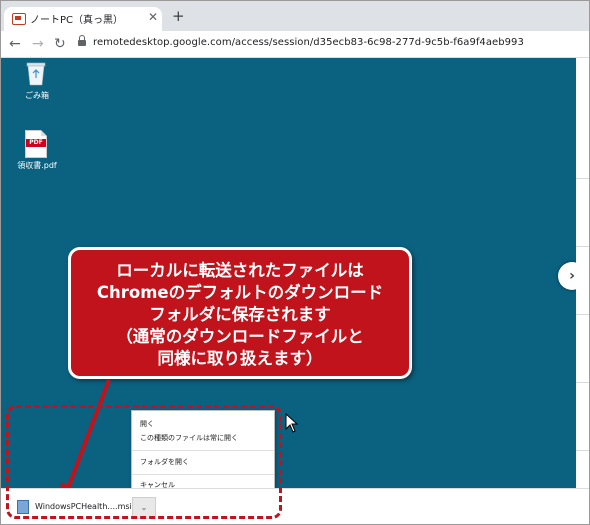 The width and height of the screenshot is (590, 525). What do you see at coordinates (164, 462) in the screenshot?
I see `menu-item-show-in-folder: フォルダを開く` at bounding box center [164, 462].